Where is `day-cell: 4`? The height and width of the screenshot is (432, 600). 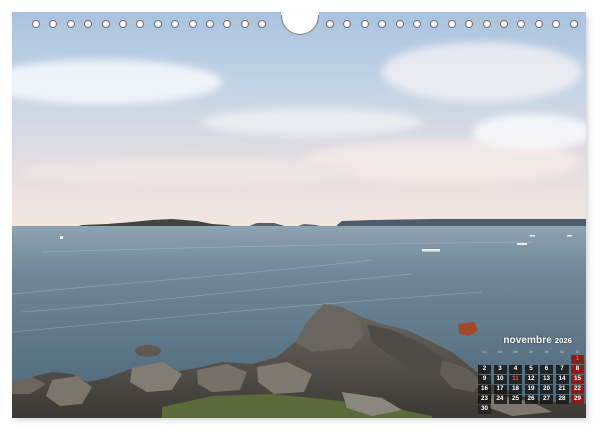
day-cell: 4 is located at coordinates (515, 369).